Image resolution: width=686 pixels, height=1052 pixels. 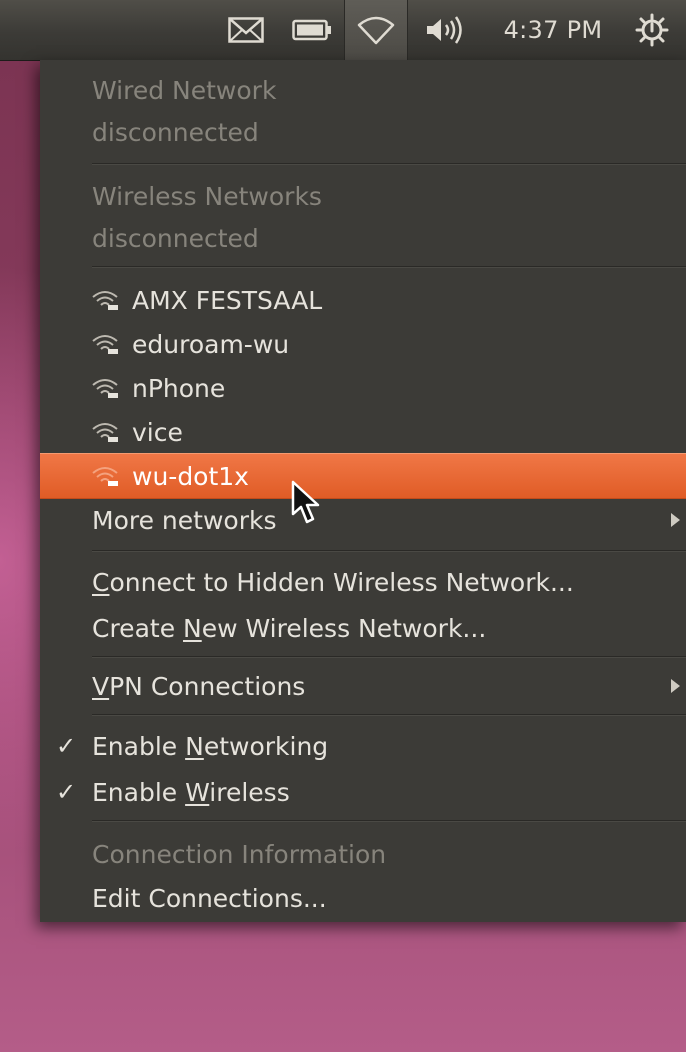 I want to click on network-item-eduroam-wu: eduroam-wu, so click(x=363, y=344).